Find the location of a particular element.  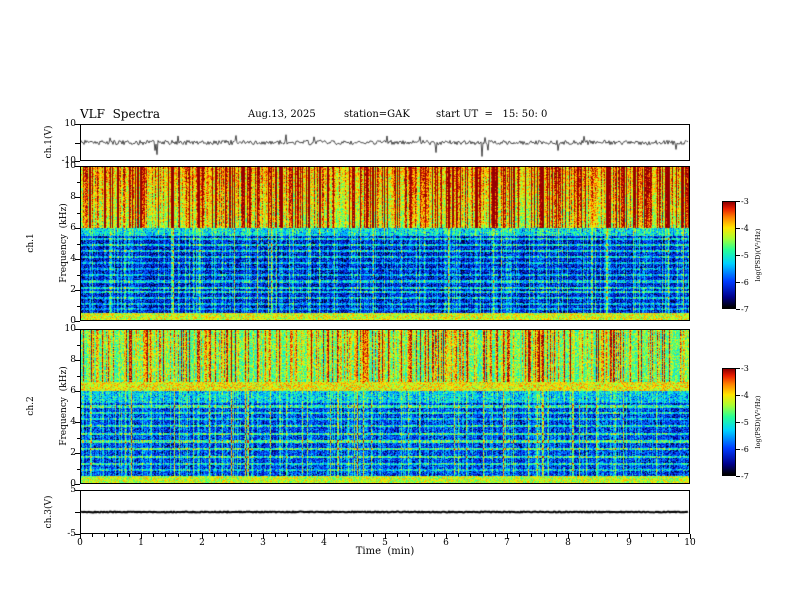

ylabel-ch2-line1: ch.2 is located at coordinates (31, 406).